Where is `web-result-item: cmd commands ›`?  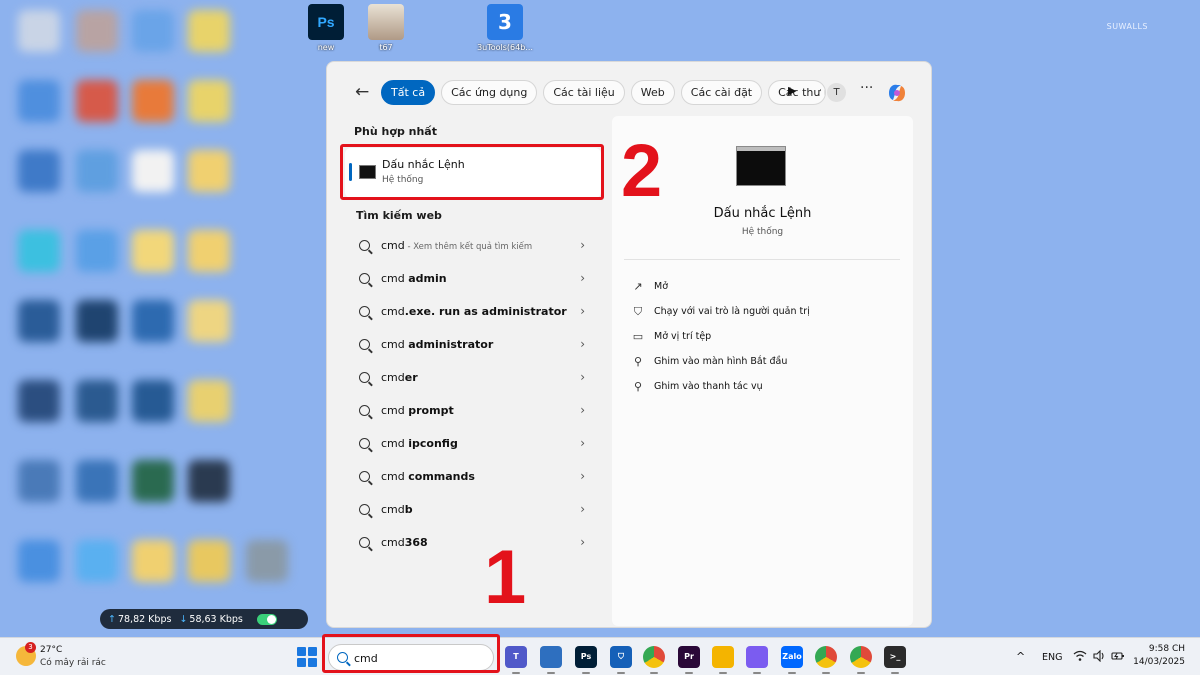 web-result-item: cmd commands › is located at coordinates (473, 477).